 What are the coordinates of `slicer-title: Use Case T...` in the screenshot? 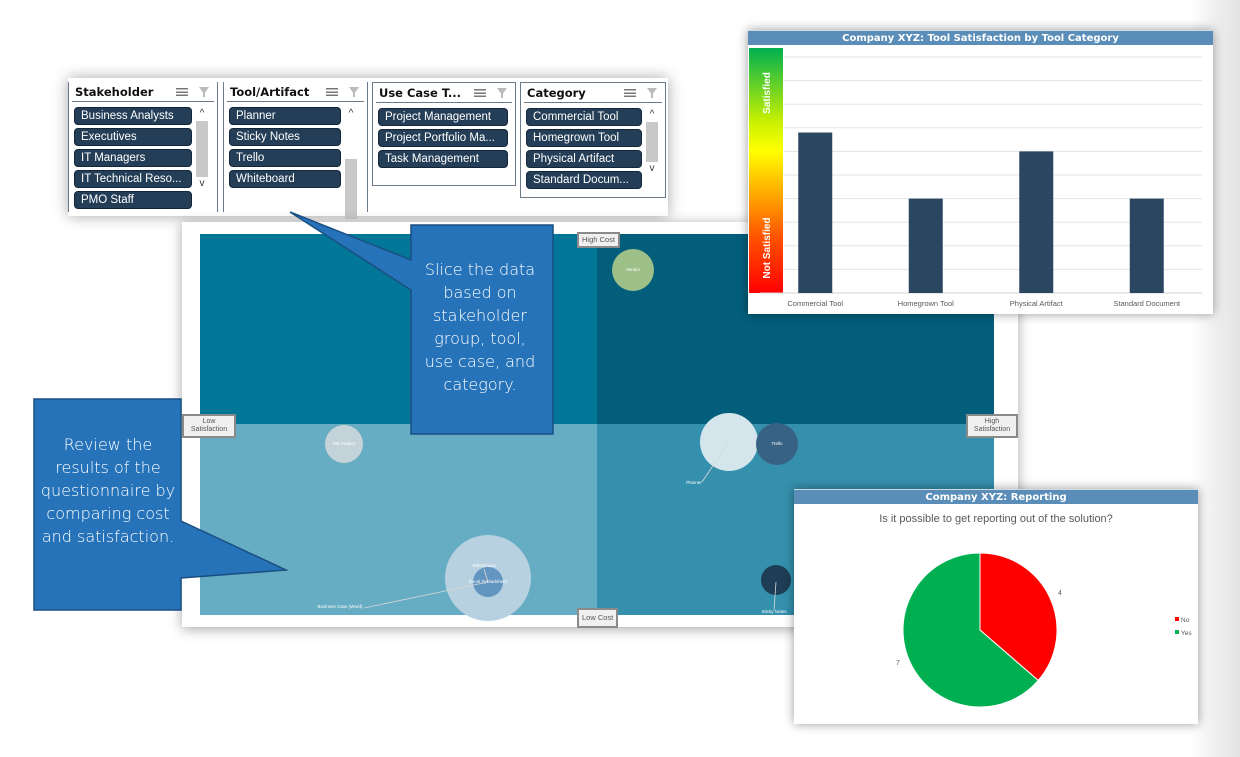 It's located at (420, 92).